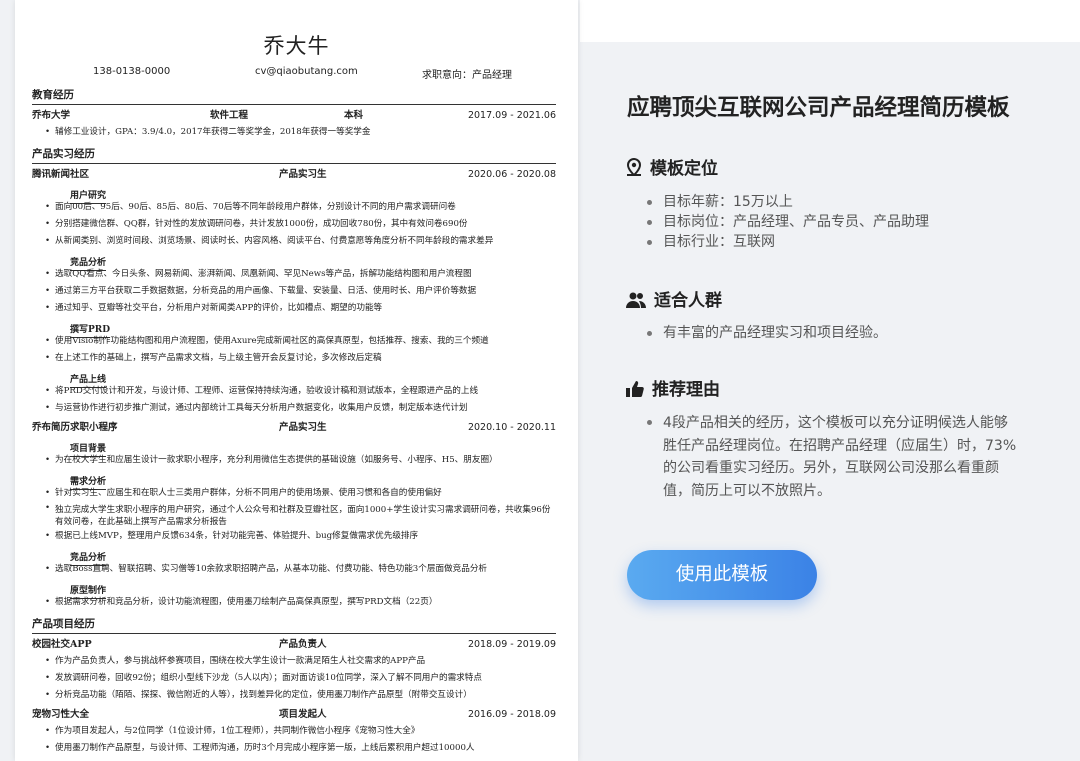 This screenshot has height=761, width=1080. What do you see at coordinates (294, 95) in the screenshot?
I see `section-education: 教育经历` at bounding box center [294, 95].